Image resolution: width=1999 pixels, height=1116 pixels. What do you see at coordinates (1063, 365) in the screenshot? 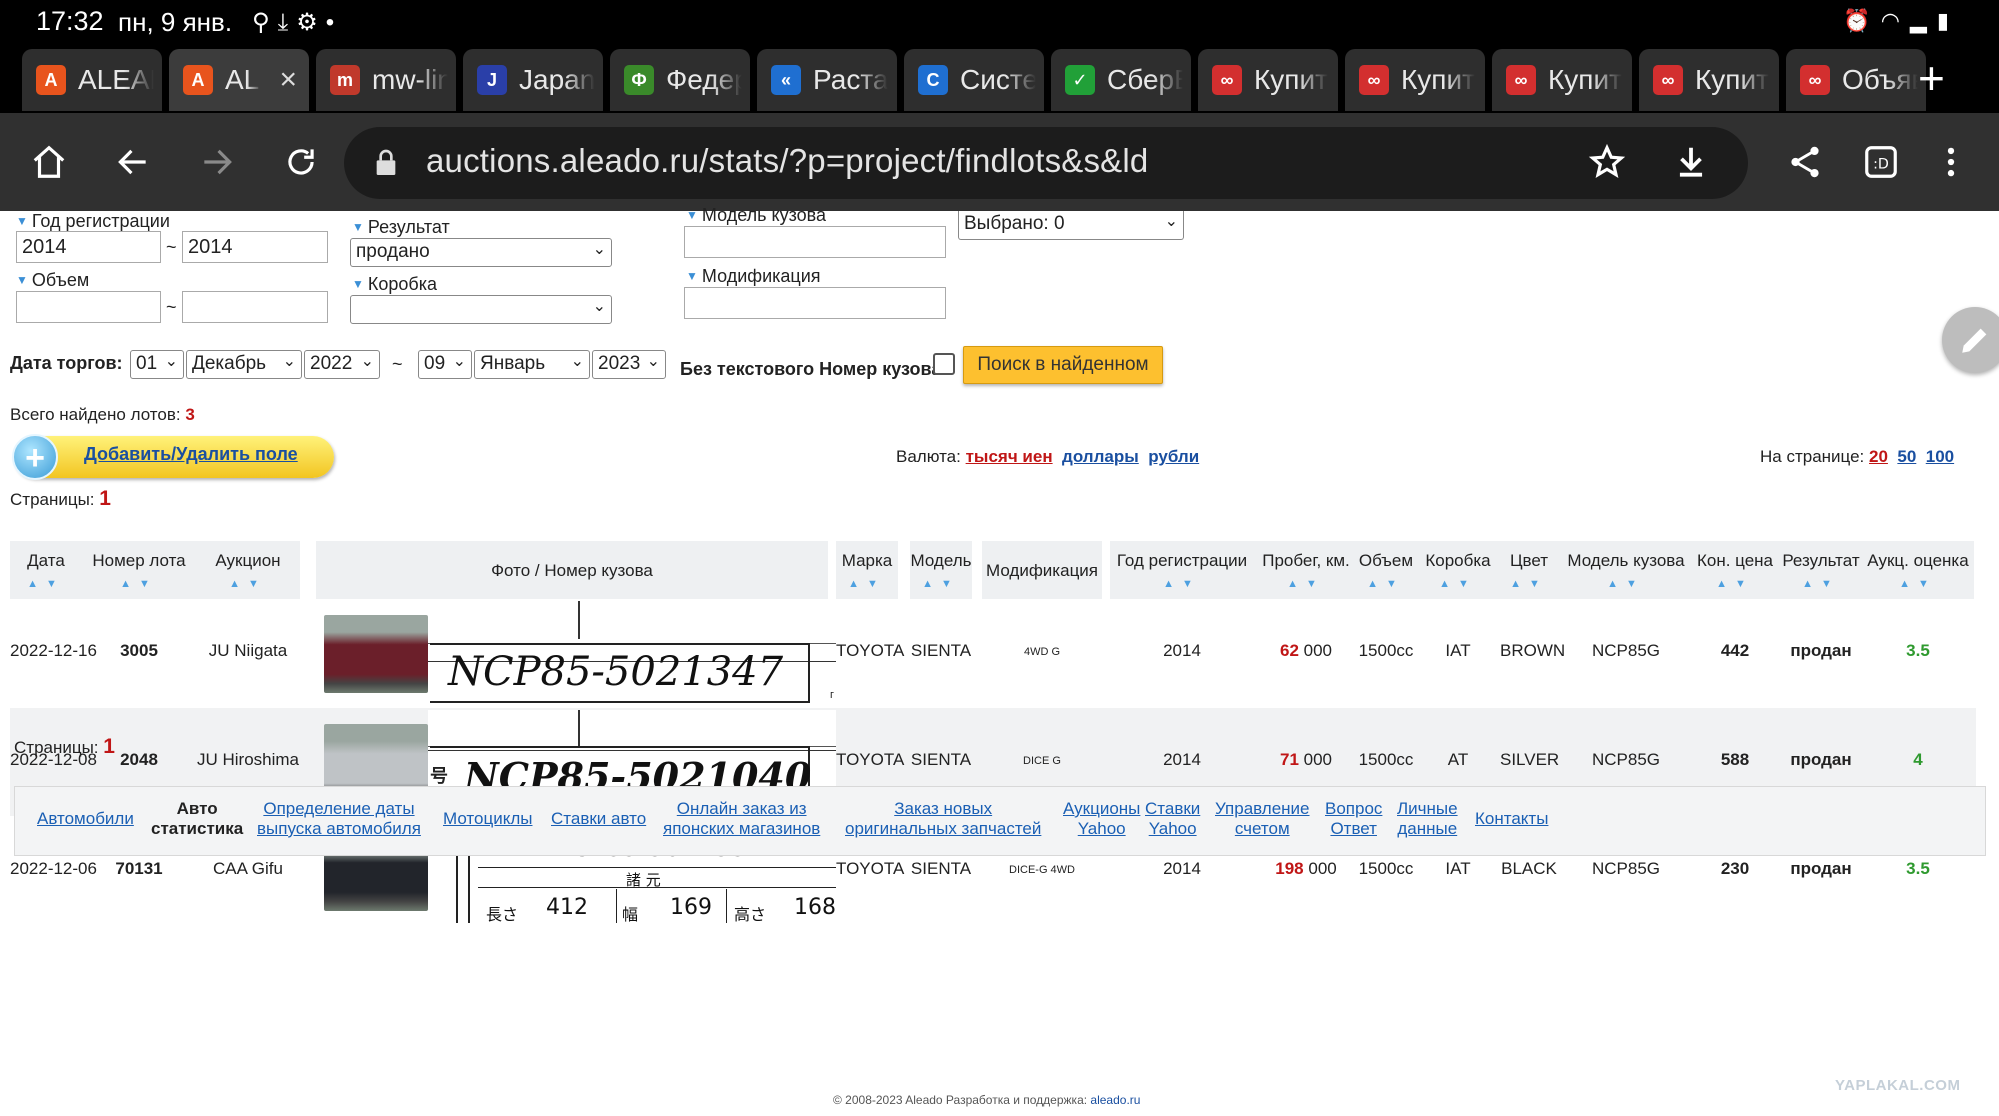
I see `search-in-results-button: Поиск в найденном` at bounding box center [1063, 365].